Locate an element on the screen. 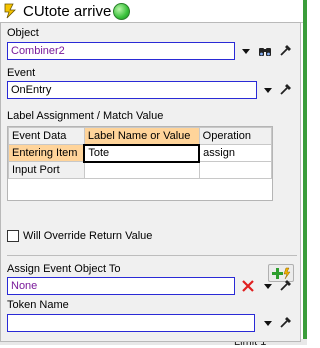  green-dot-icon is located at coordinates (122, 11).